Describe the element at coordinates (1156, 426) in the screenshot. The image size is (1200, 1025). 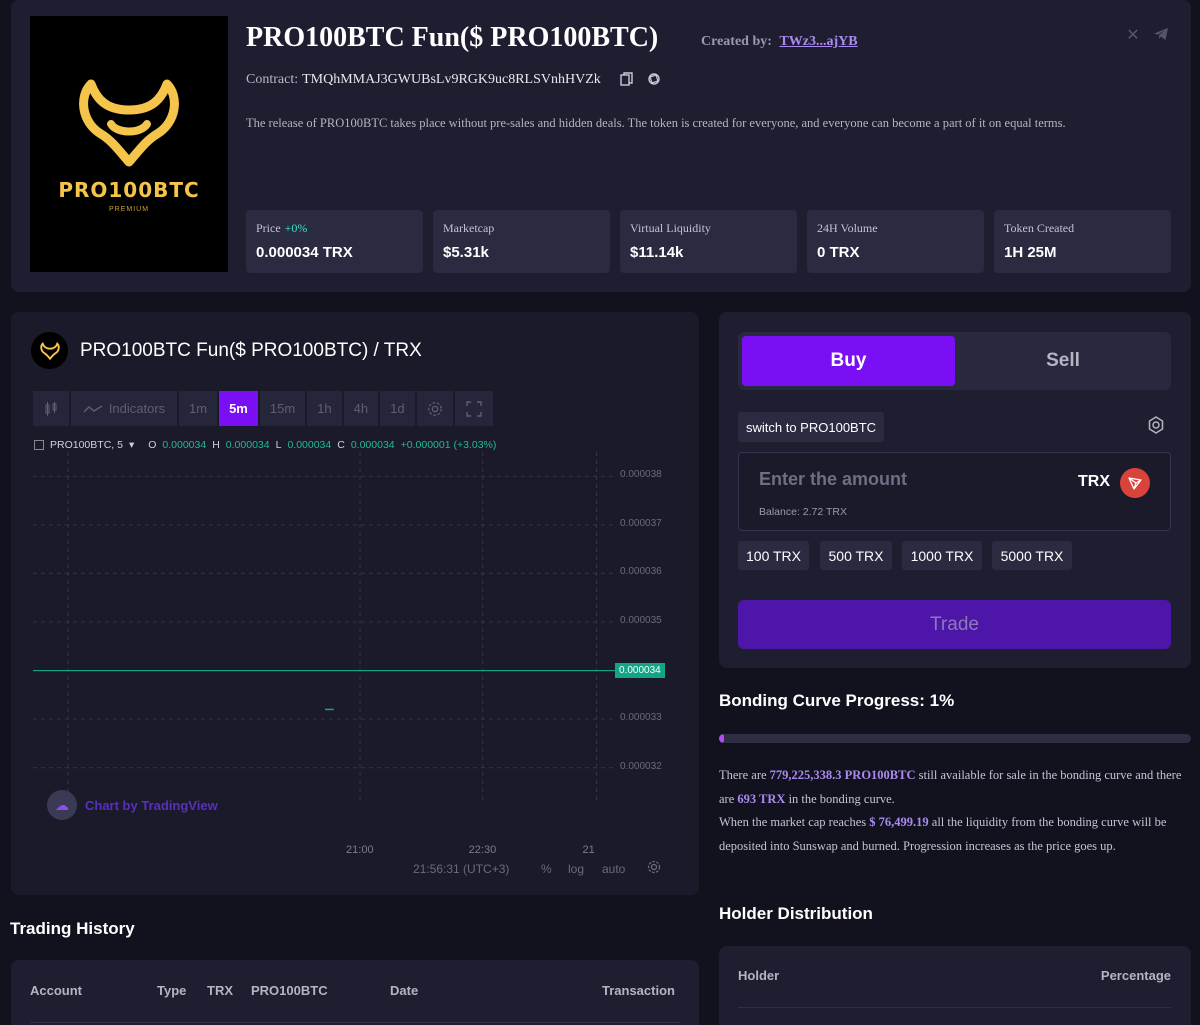
I see `slippage-settings-icon` at that location.